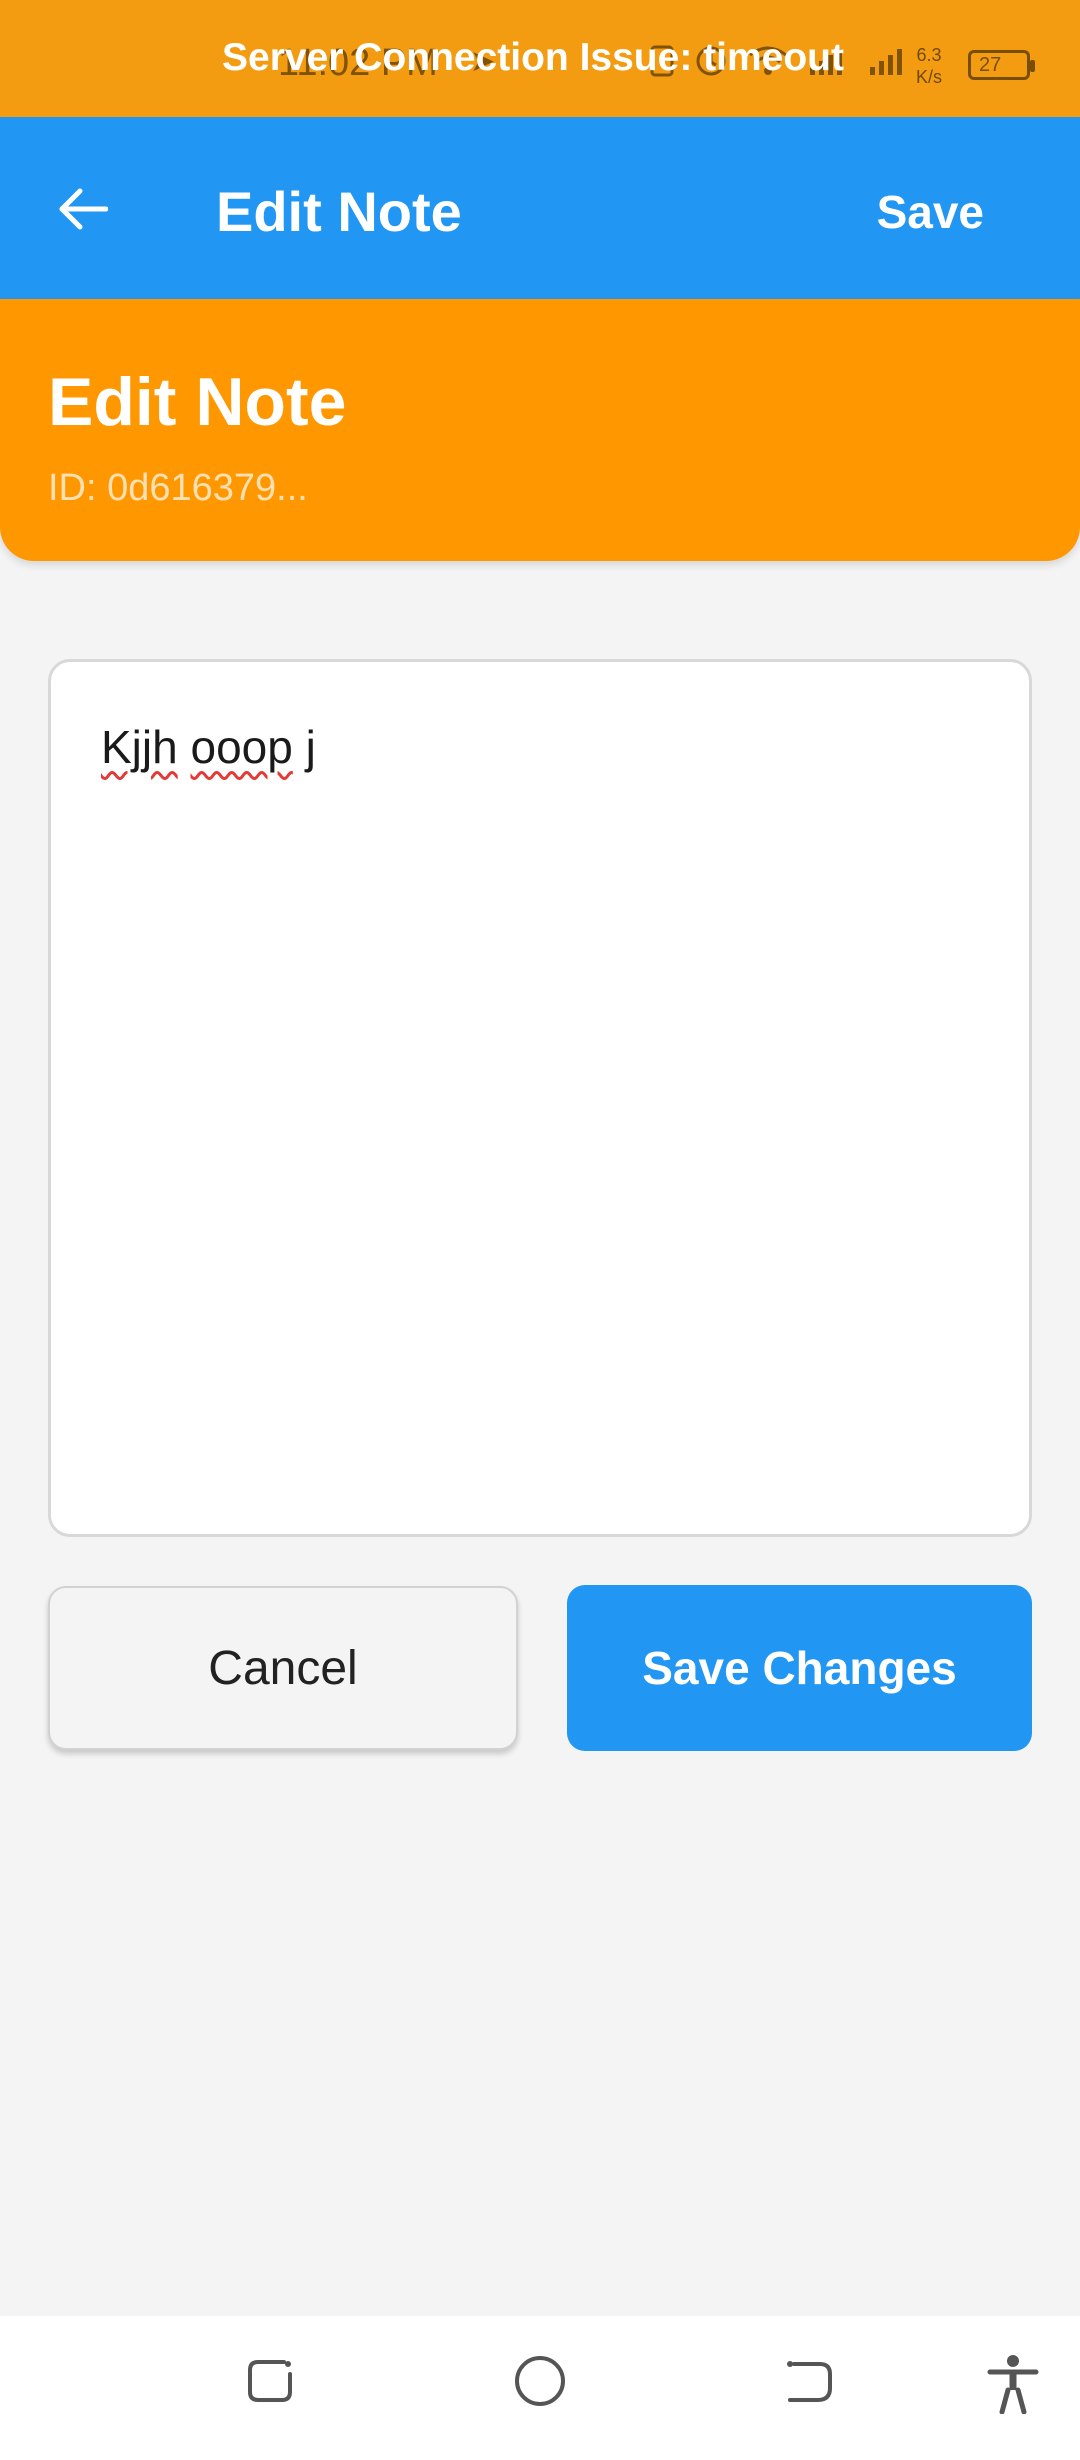 The height and width of the screenshot is (2460, 1080). I want to click on app-bar-title: Edit Note, so click(339, 211).